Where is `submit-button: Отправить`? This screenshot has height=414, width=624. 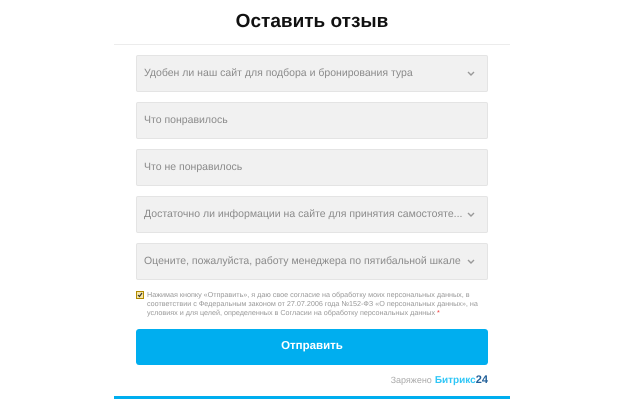 submit-button: Отправить is located at coordinates (312, 347).